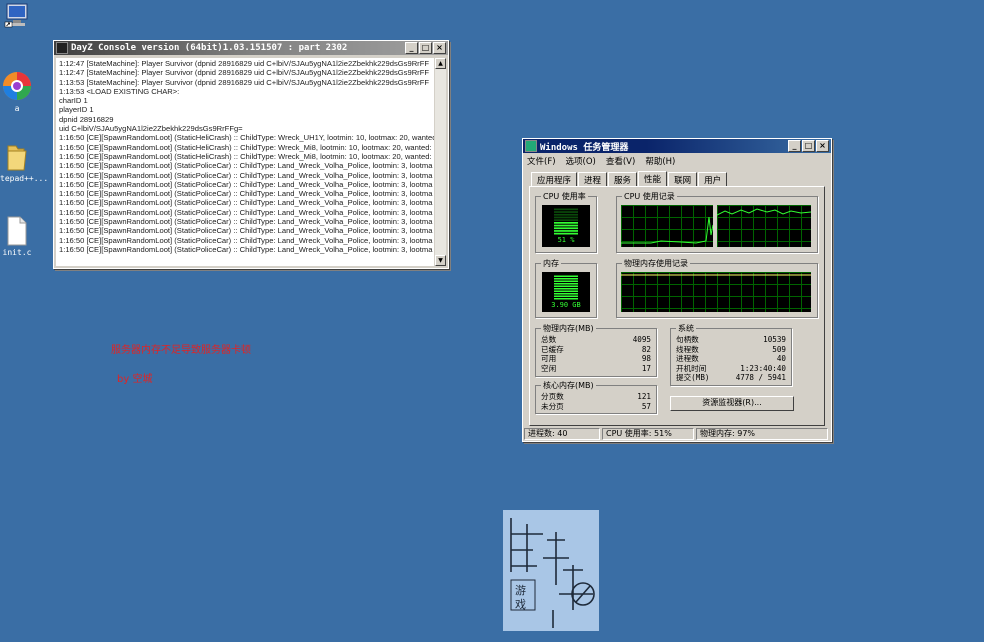 This screenshot has height=642, width=984. I want to click on menu-item: 选项(O), so click(581, 161).